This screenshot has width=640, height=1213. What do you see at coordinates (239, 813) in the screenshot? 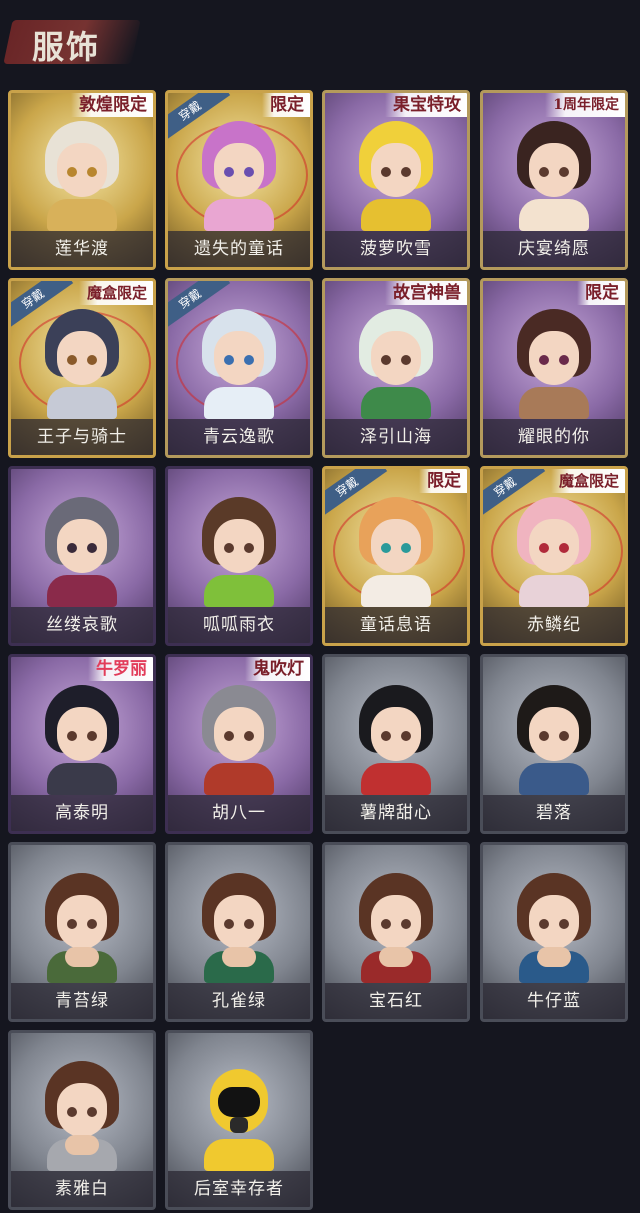
I see `costume-name: 胡八一` at bounding box center [239, 813].